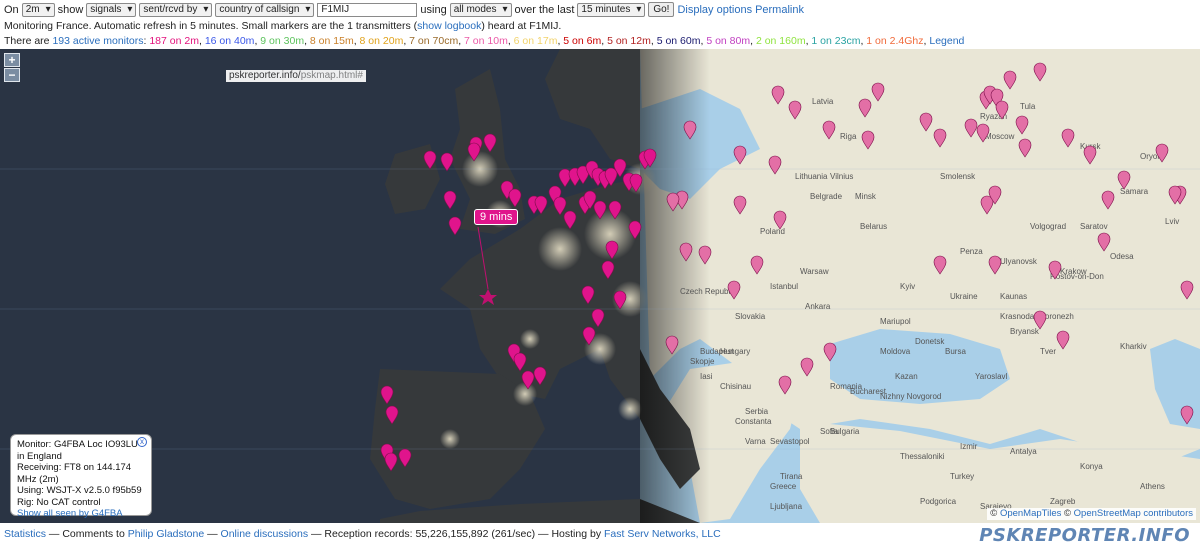 The height and width of the screenshot is (552, 1200). I want to click on band-count: 5 on 80m, so click(728, 41).